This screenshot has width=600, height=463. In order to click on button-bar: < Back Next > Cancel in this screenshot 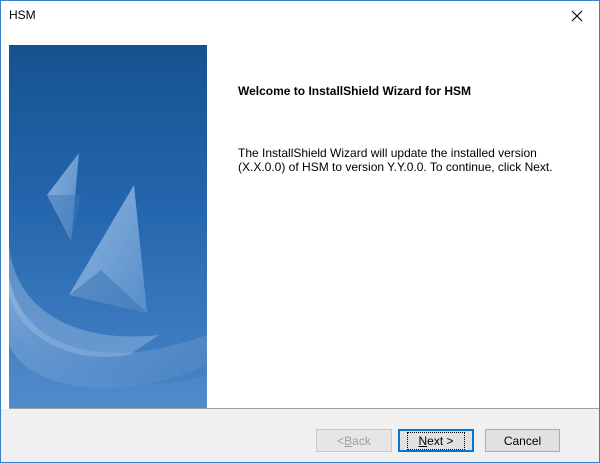, I will do `click(300, 435)`.